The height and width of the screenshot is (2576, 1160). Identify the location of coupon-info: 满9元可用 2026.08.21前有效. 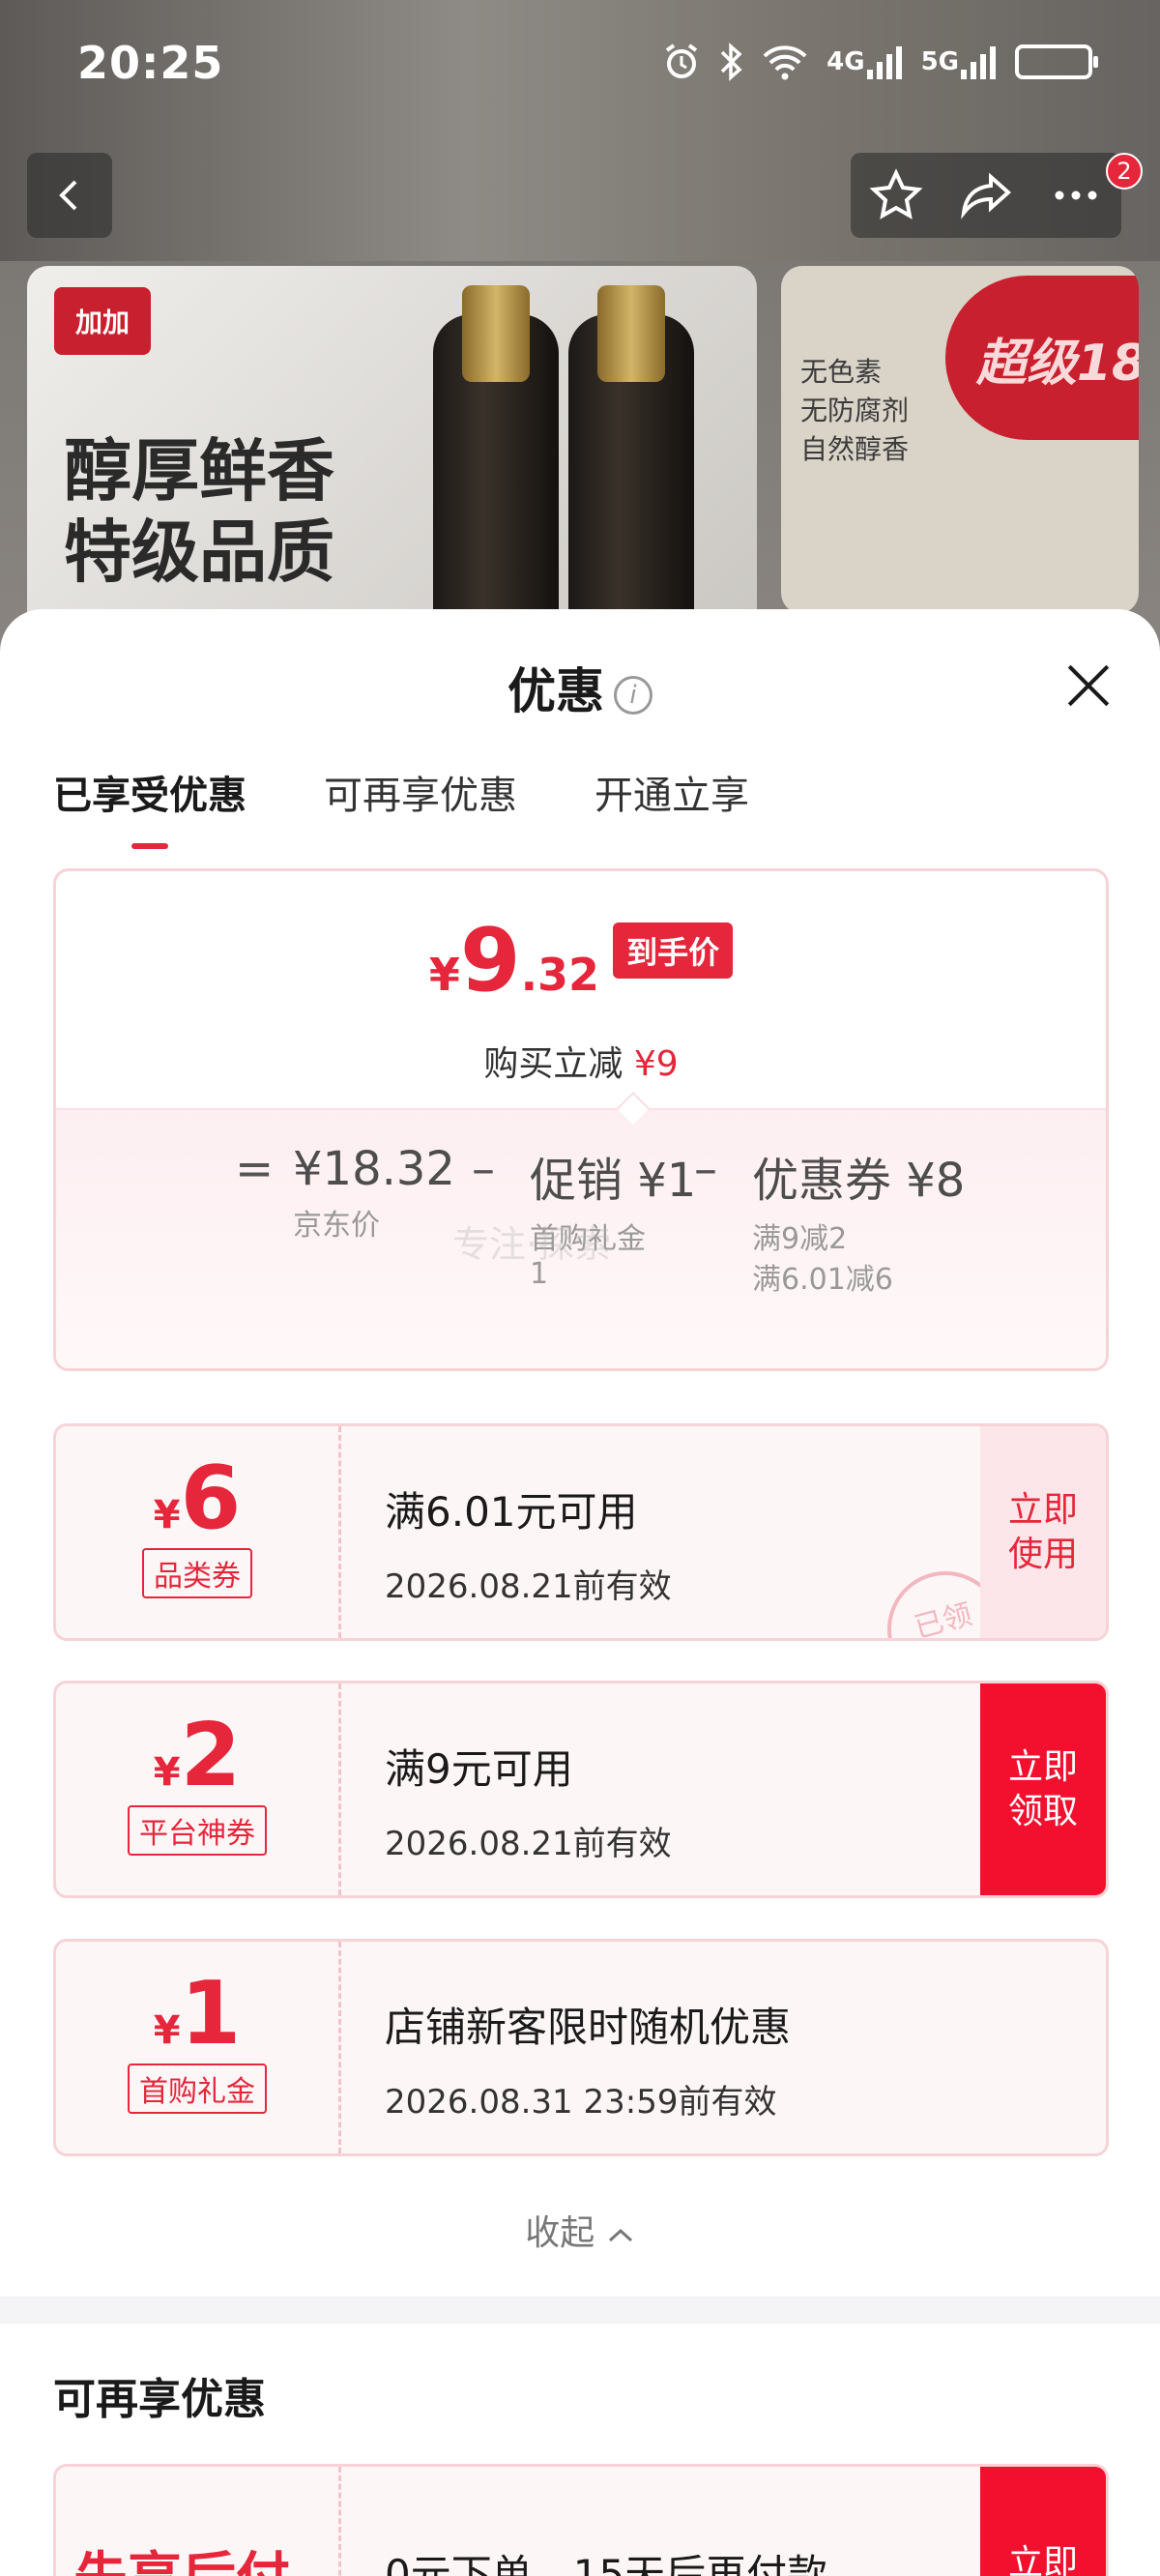
(528, 1800).